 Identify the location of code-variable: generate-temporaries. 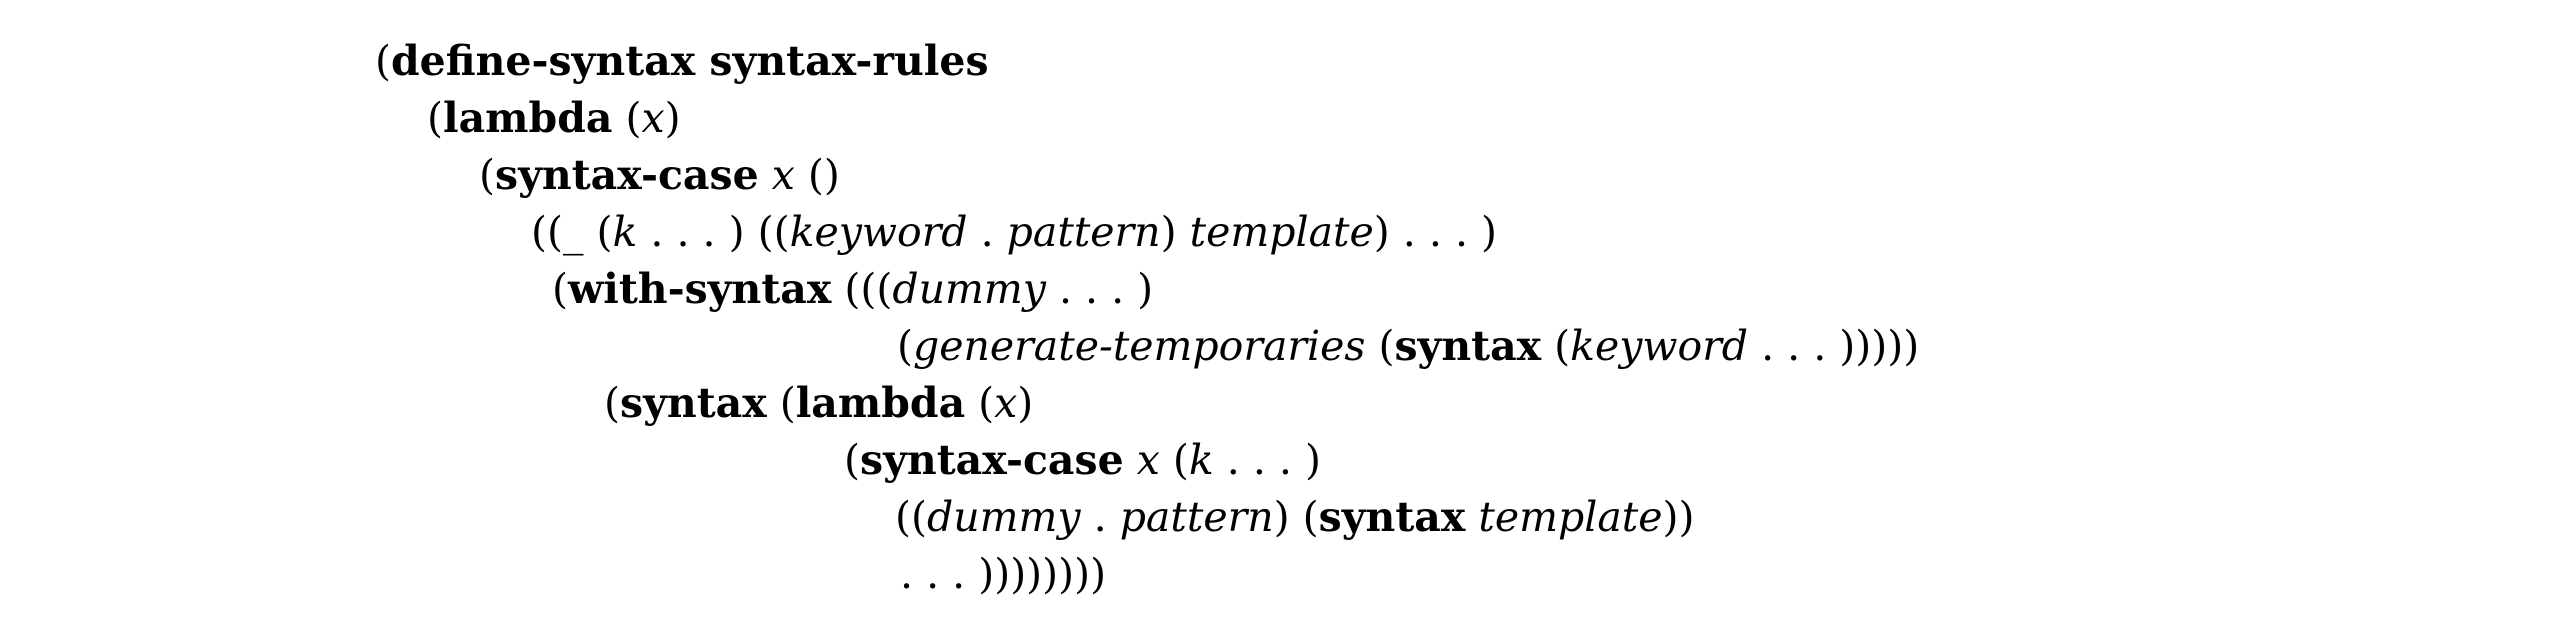
(1139, 346).